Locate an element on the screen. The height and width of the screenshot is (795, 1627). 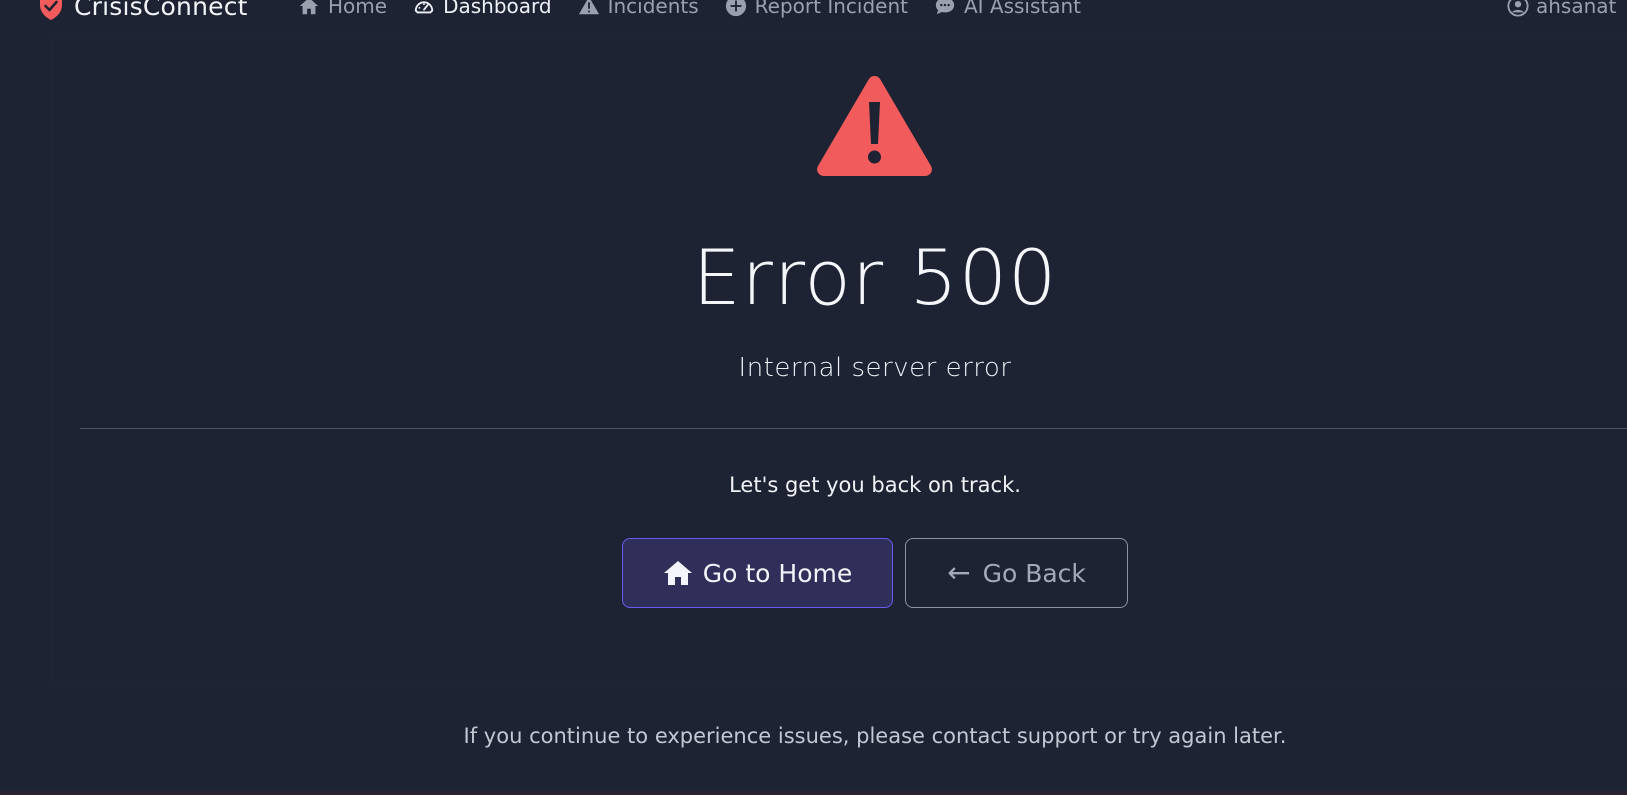
nav-item-label: AI Assistant is located at coordinates (1022, 9).